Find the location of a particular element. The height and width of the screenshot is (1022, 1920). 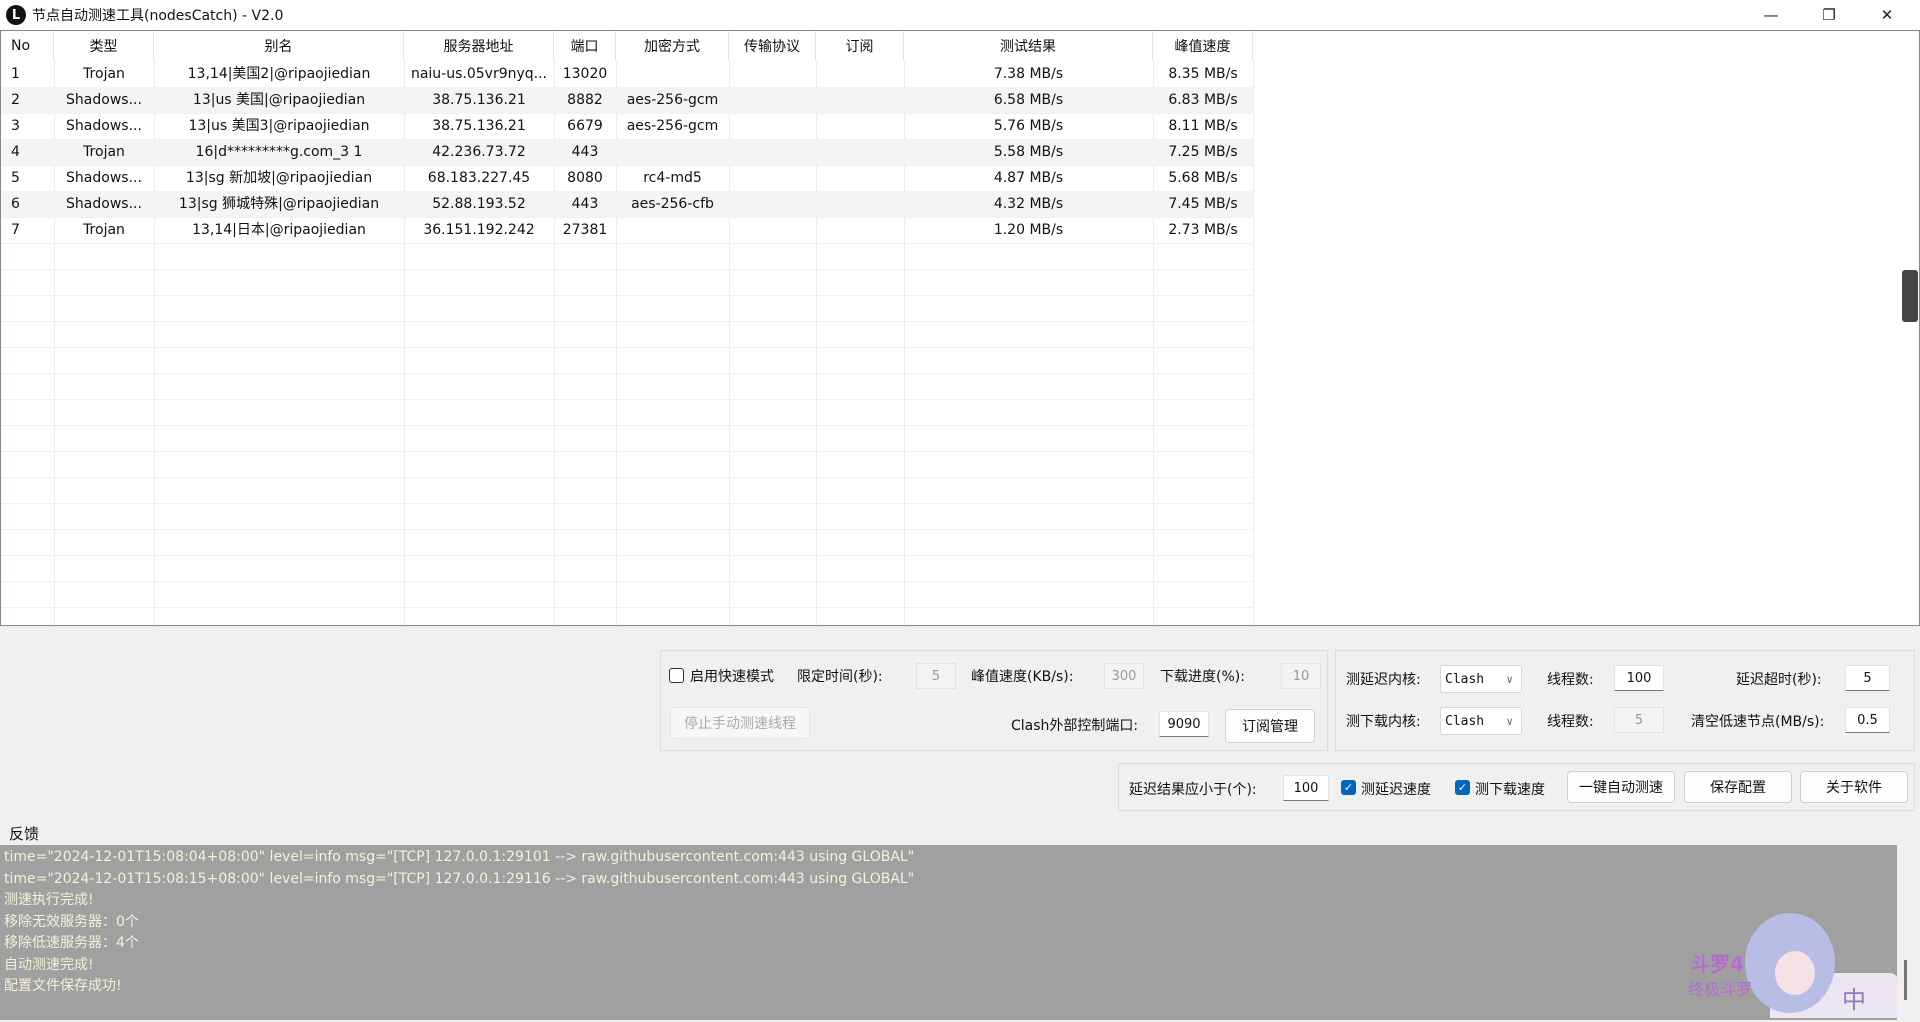

log-line: 自动测速完成! is located at coordinates (49, 964).